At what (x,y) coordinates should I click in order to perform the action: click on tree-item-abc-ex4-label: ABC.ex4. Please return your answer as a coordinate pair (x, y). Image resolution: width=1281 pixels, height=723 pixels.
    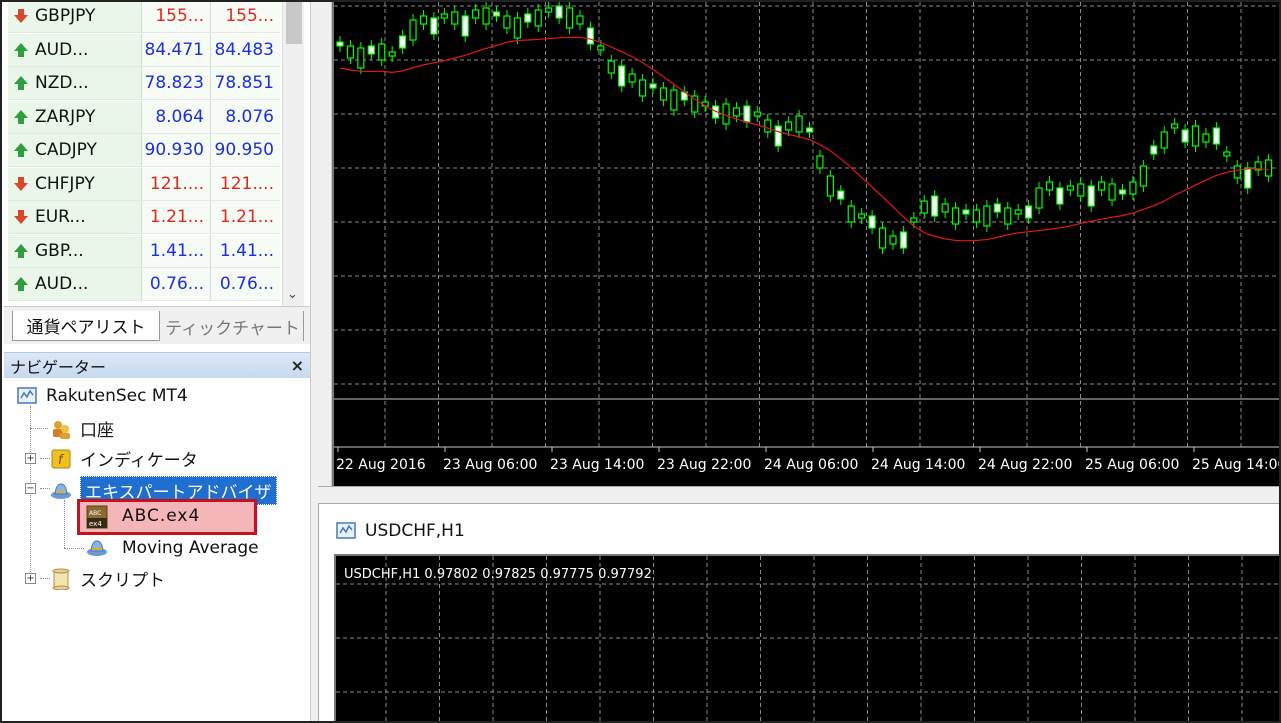
    Looking at the image, I should click on (161, 516).